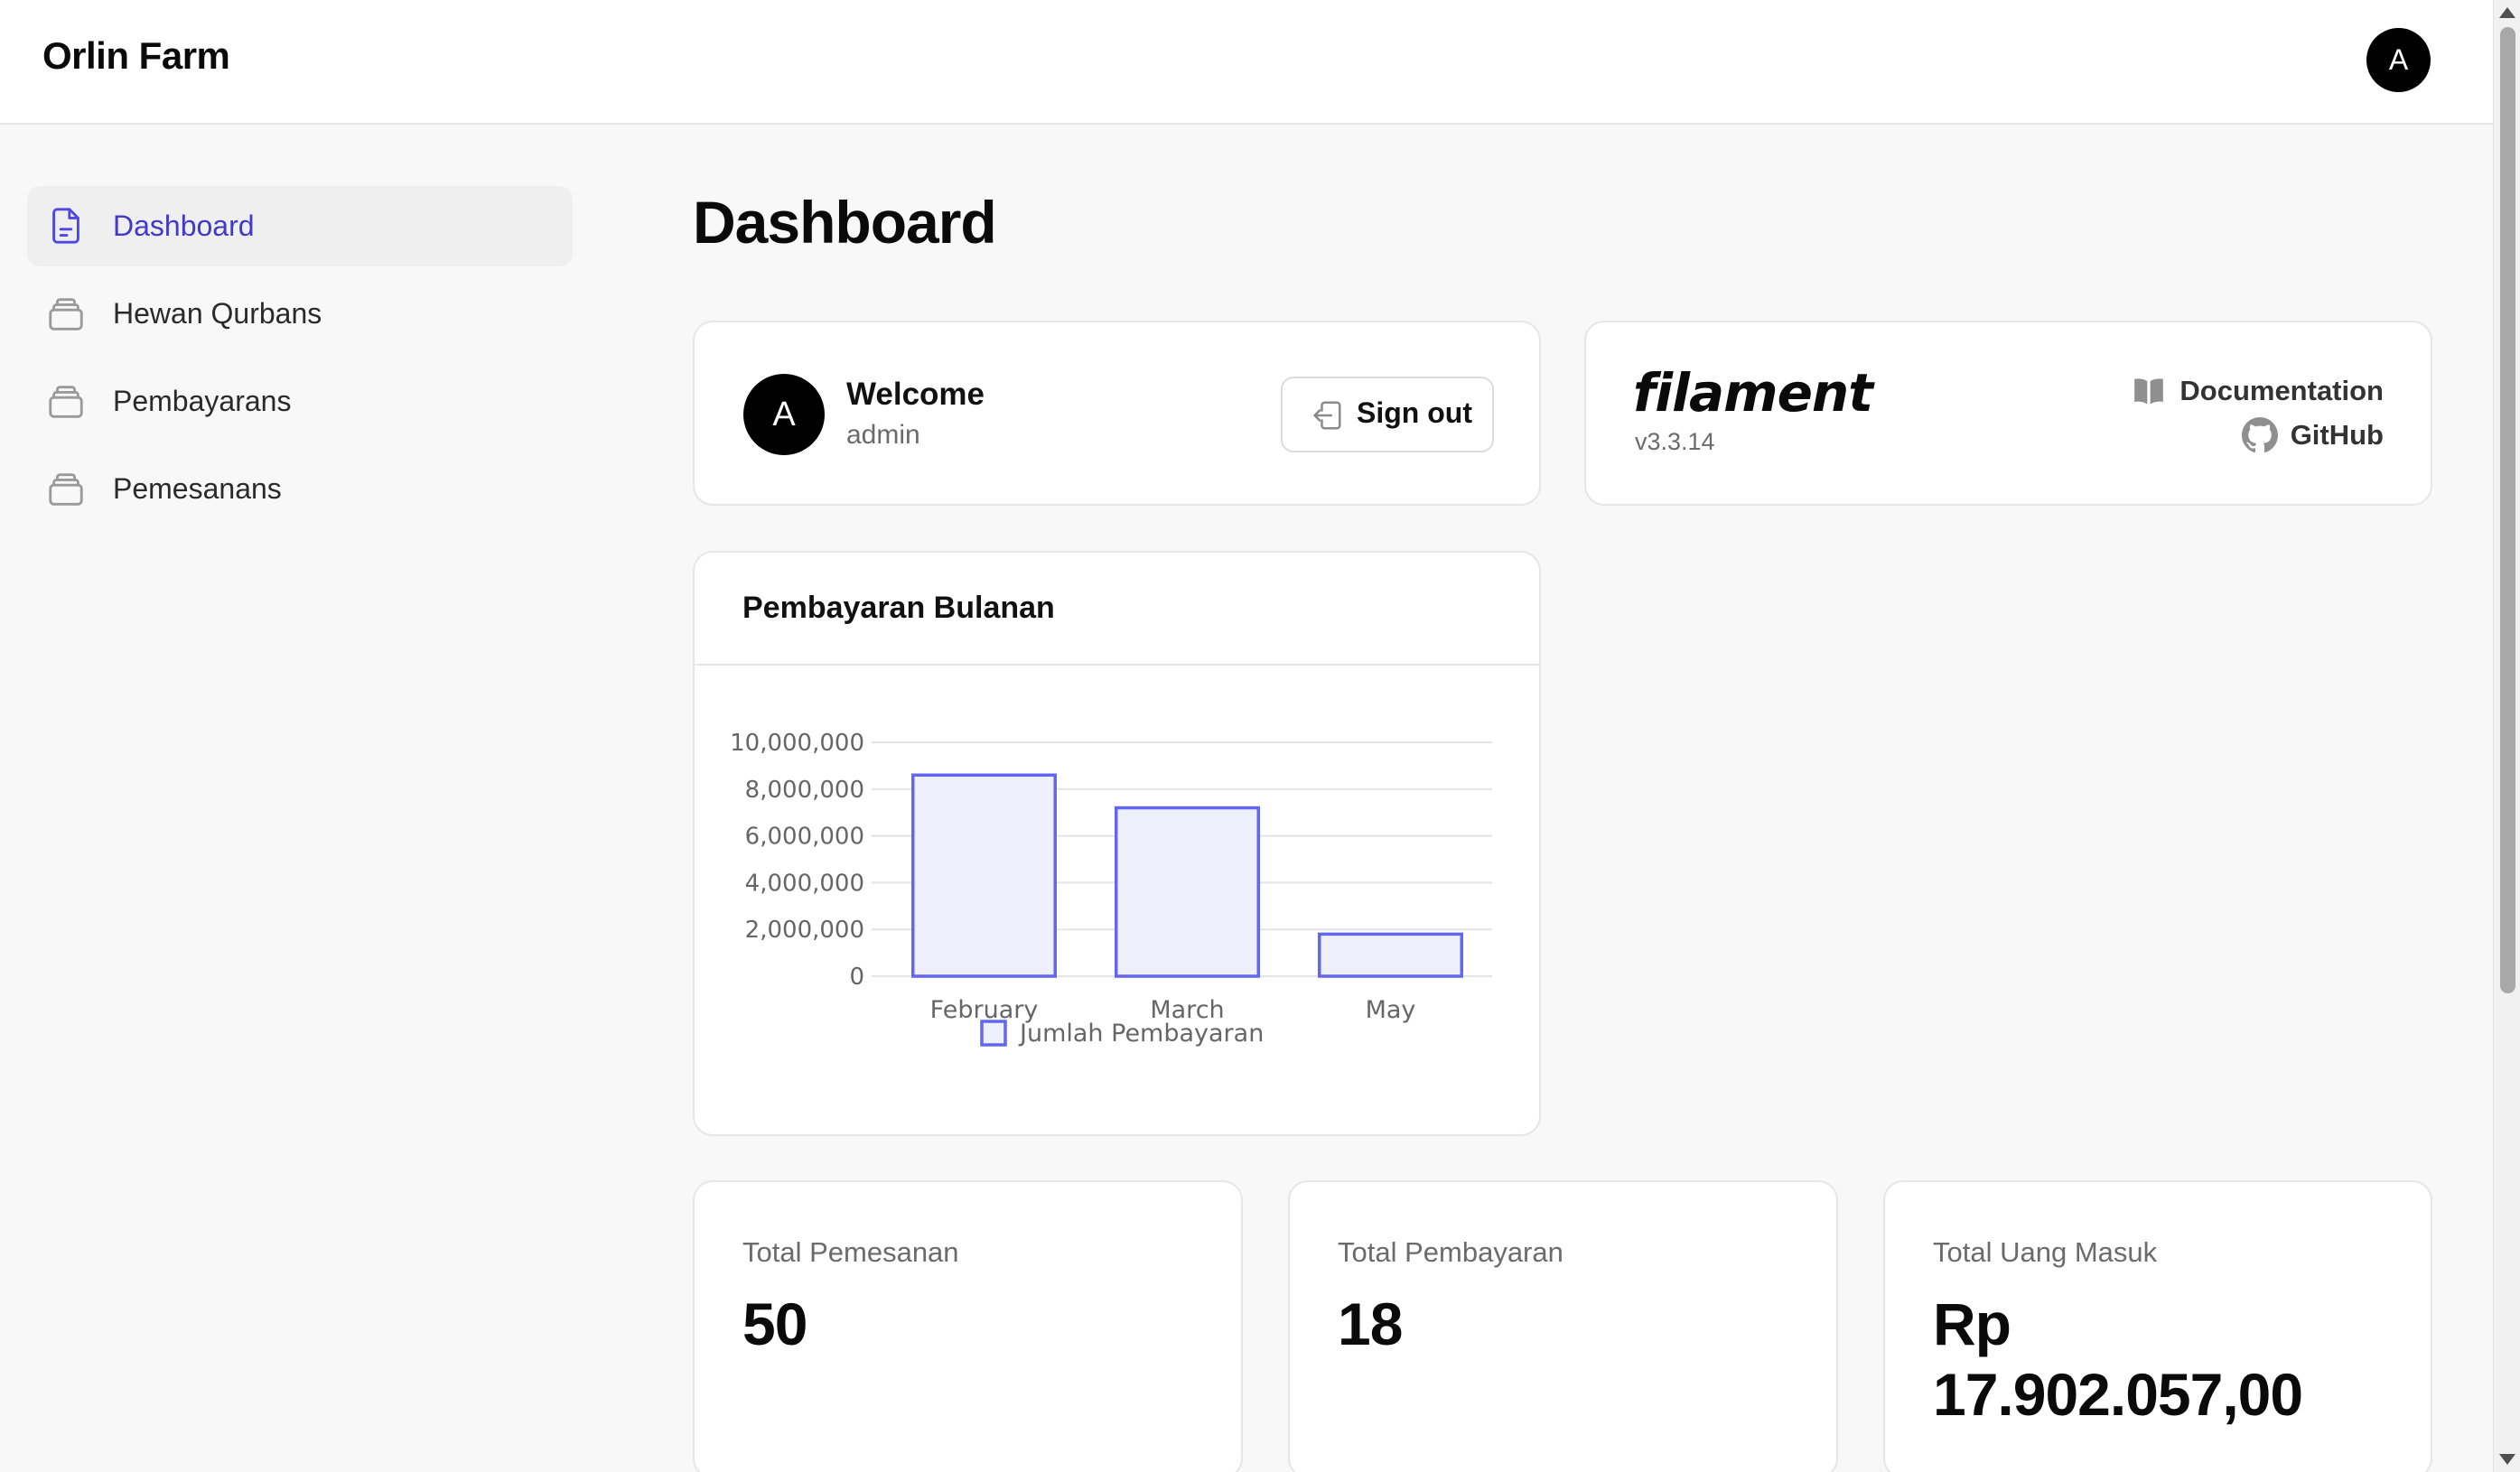 Image resolution: width=2520 pixels, height=1472 pixels. Describe the element at coordinates (805, 883) in the screenshot. I see `y-tick-label: 4,000,000` at that location.